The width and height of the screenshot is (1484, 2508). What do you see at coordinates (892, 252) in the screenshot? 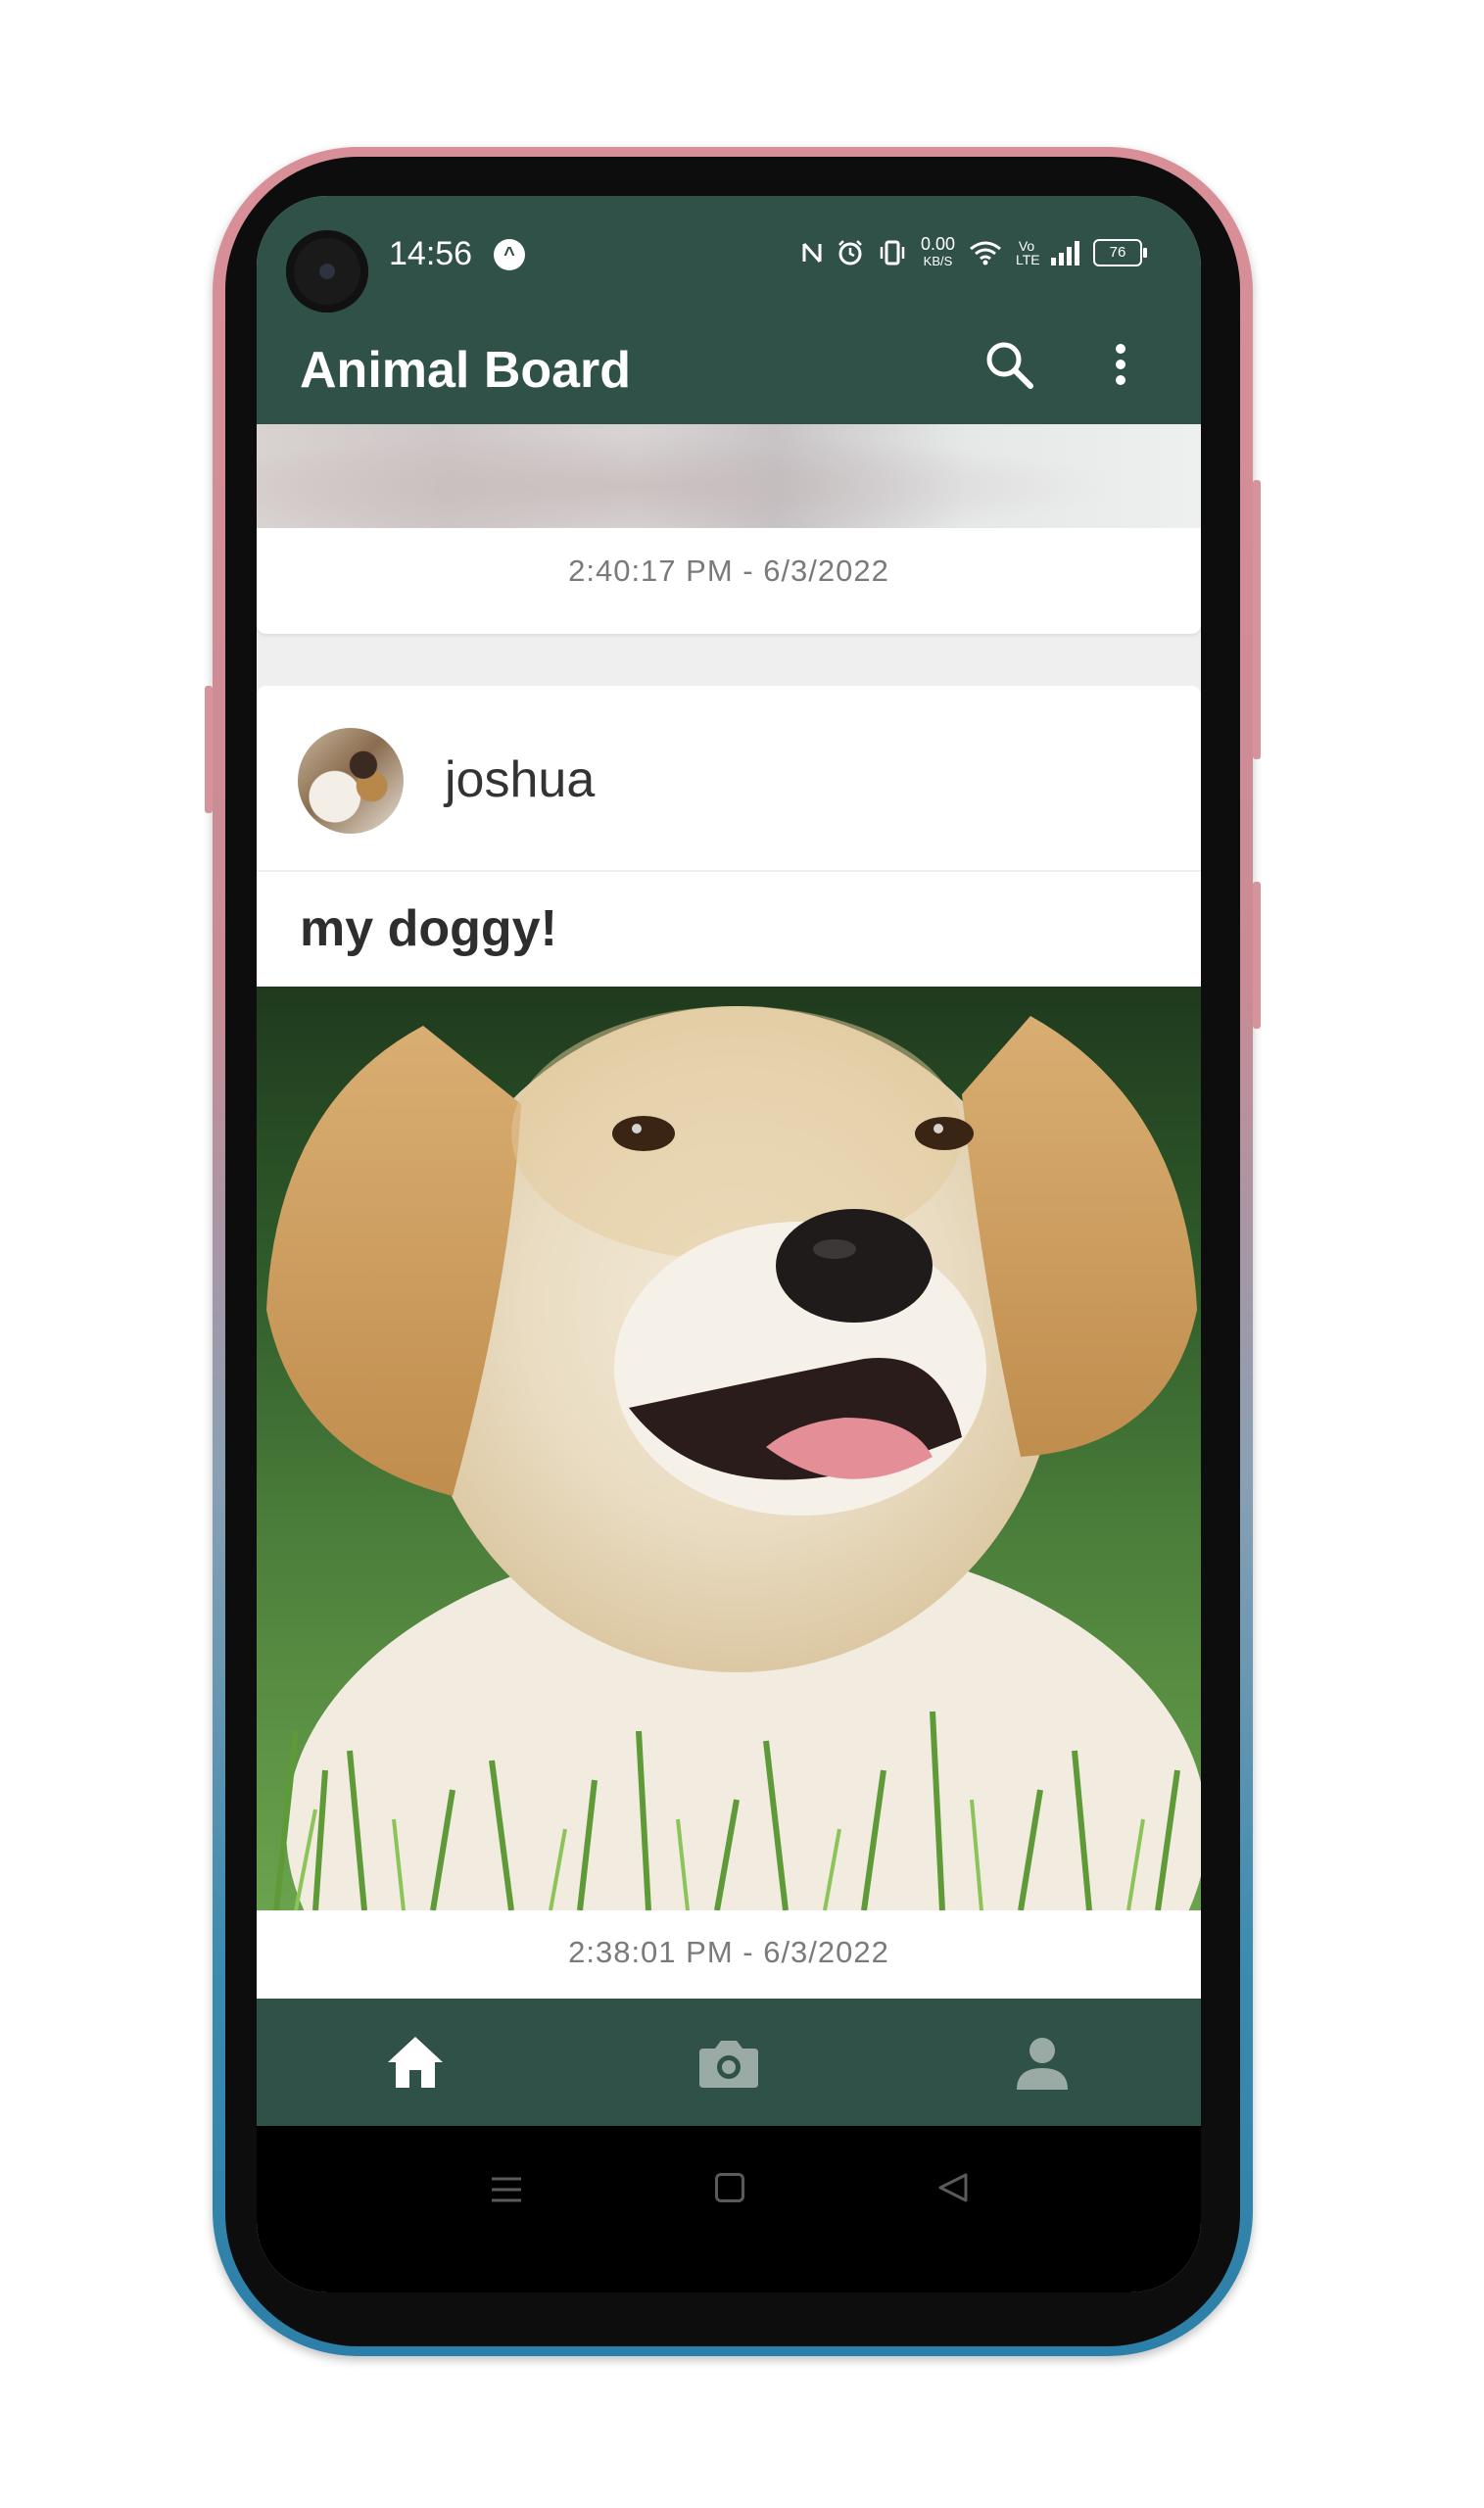
I see `vibrate-icon` at bounding box center [892, 252].